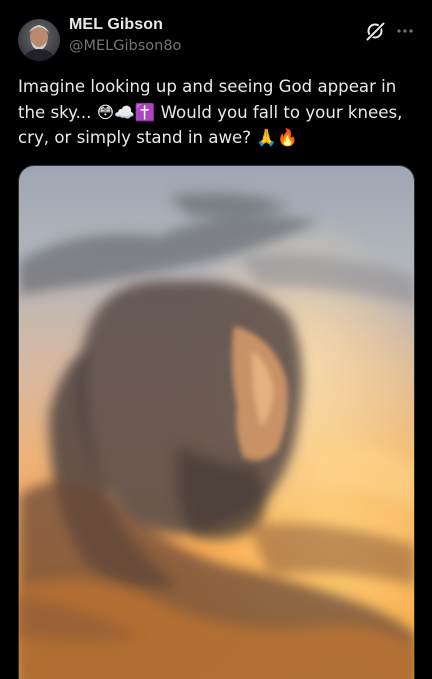  Describe the element at coordinates (116, 25) in the screenshot. I see `author-display-name: MEL Gibson` at that location.